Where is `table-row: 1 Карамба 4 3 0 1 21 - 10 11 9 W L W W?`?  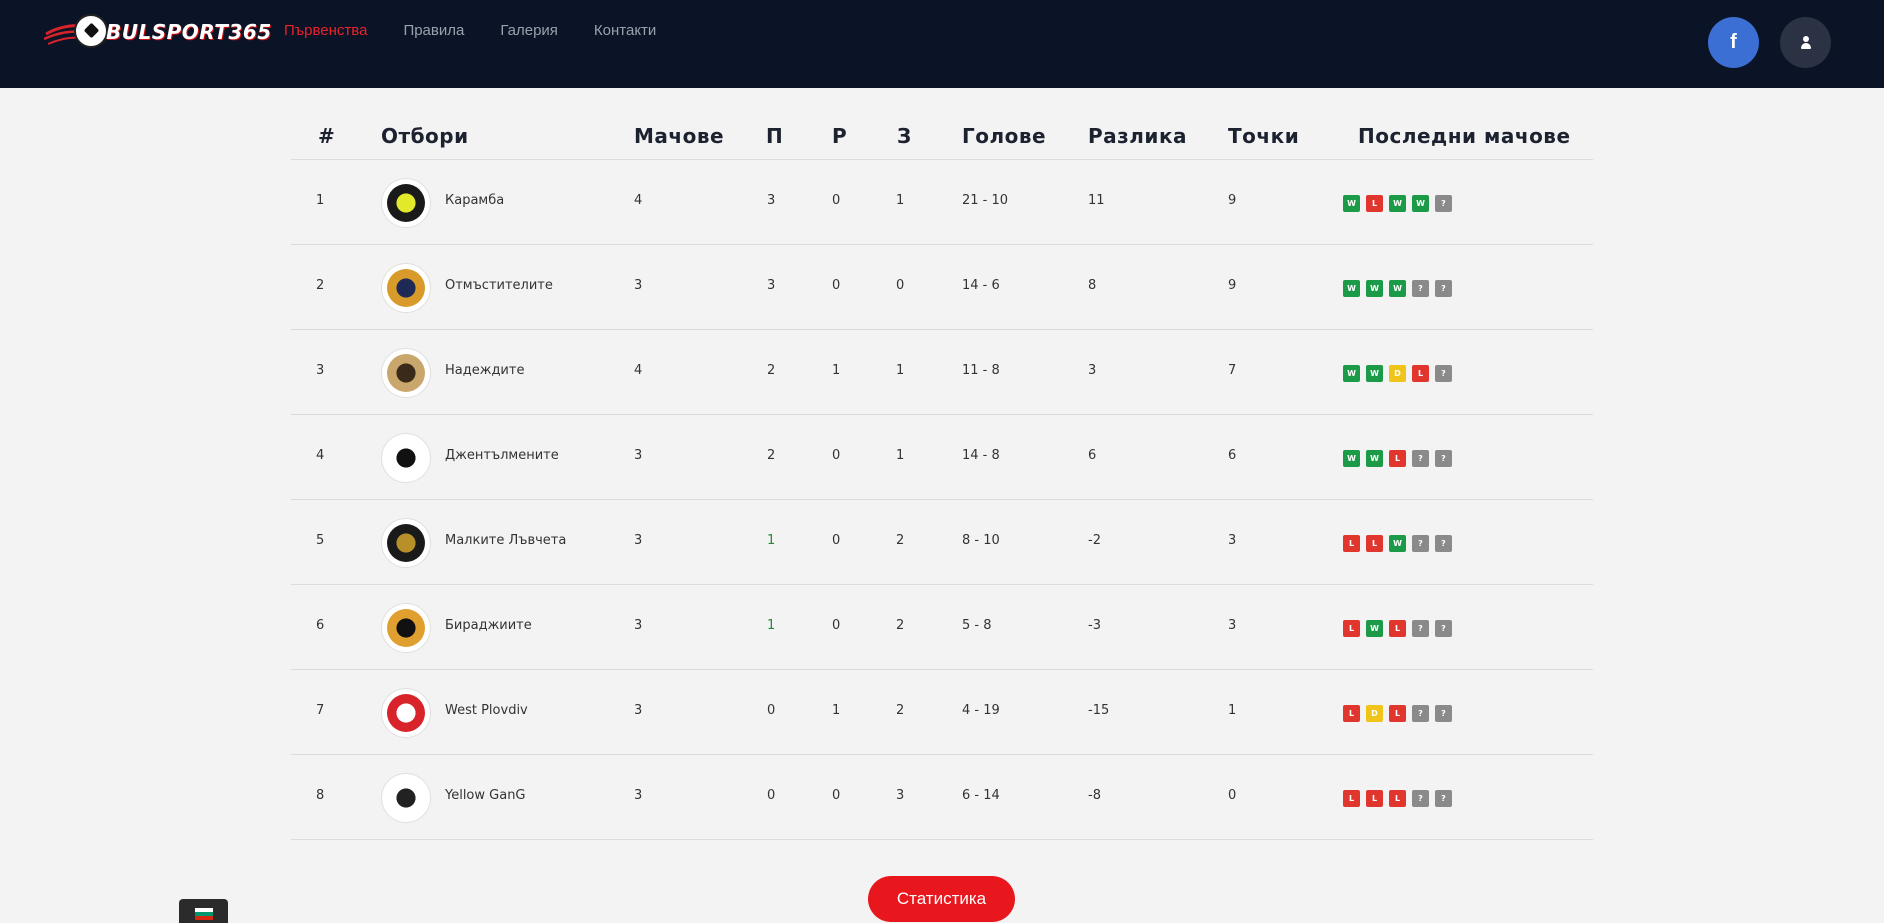
table-row: 1 Карамба 4 3 0 1 21 - 10 11 9 W L W W? is located at coordinates (942, 202).